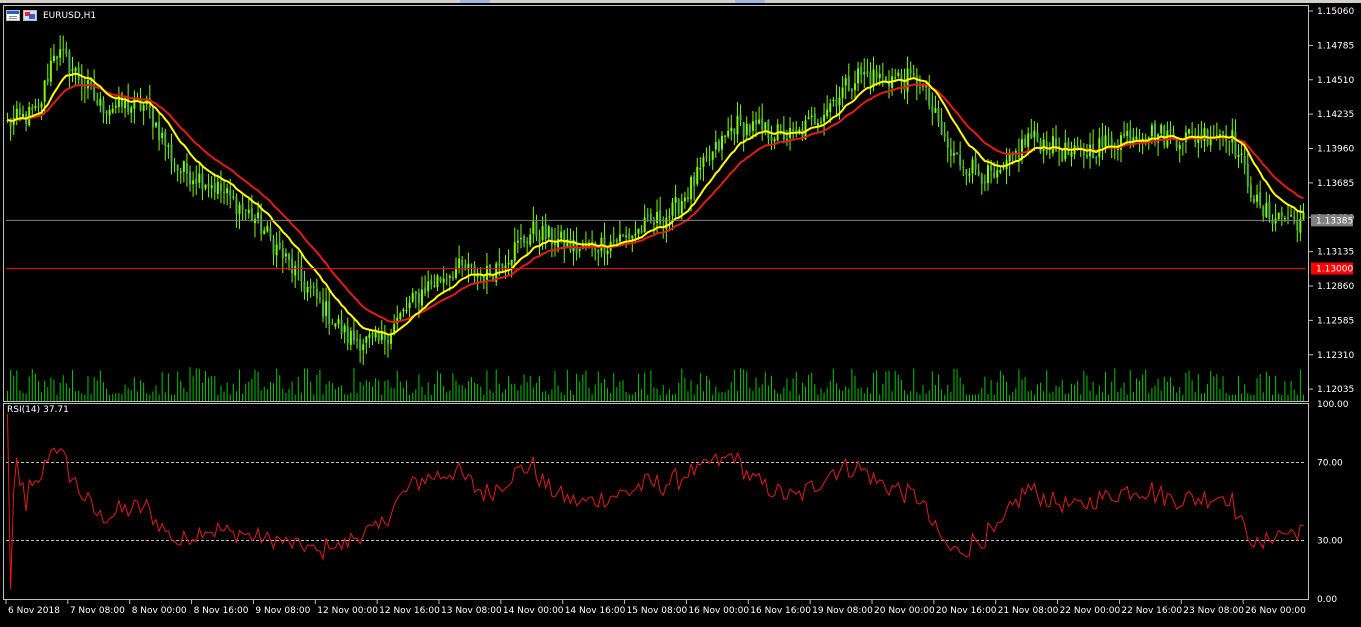 The height and width of the screenshot is (627, 1361). Describe the element at coordinates (657, 611) in the screenshot. I see `x-tick-label: 15 Nov 08:00` at that location.